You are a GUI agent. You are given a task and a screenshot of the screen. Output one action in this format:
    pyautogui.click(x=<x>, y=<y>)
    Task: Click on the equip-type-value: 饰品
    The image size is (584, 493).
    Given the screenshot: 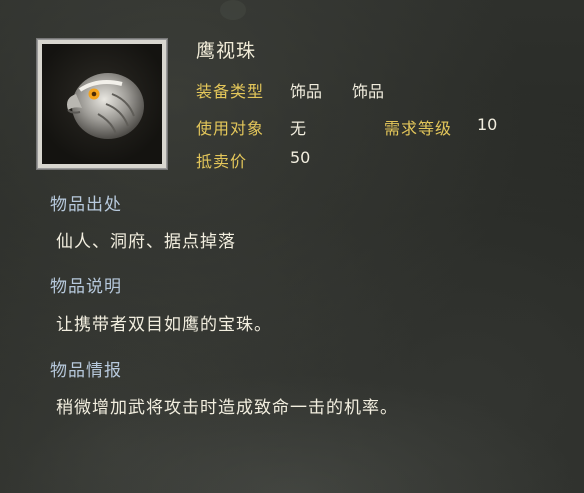 What is the action you would take?
    pyautogui.click(x=306, y=91)
    